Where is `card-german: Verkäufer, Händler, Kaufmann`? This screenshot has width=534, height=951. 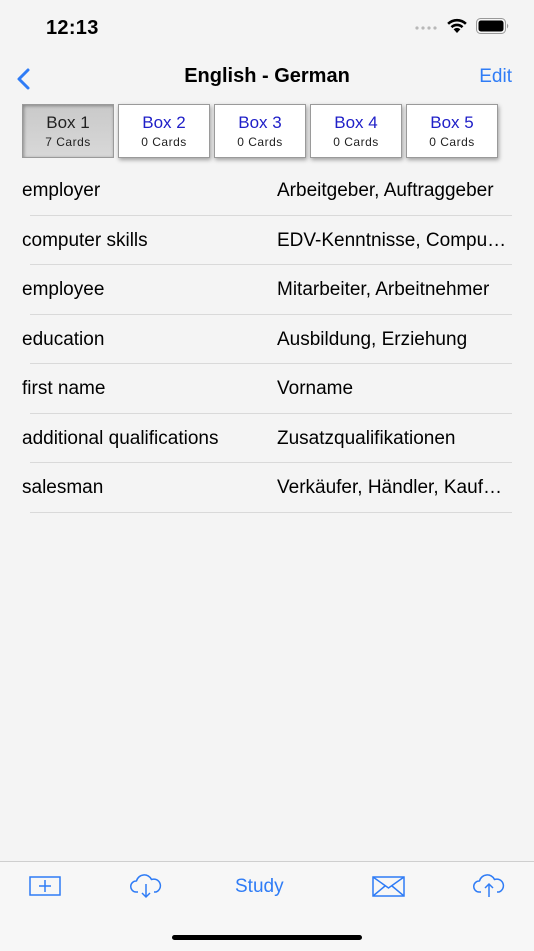 card-german: Verkäufer, Händler, Kaufmann is located at coordinates (394, 487).